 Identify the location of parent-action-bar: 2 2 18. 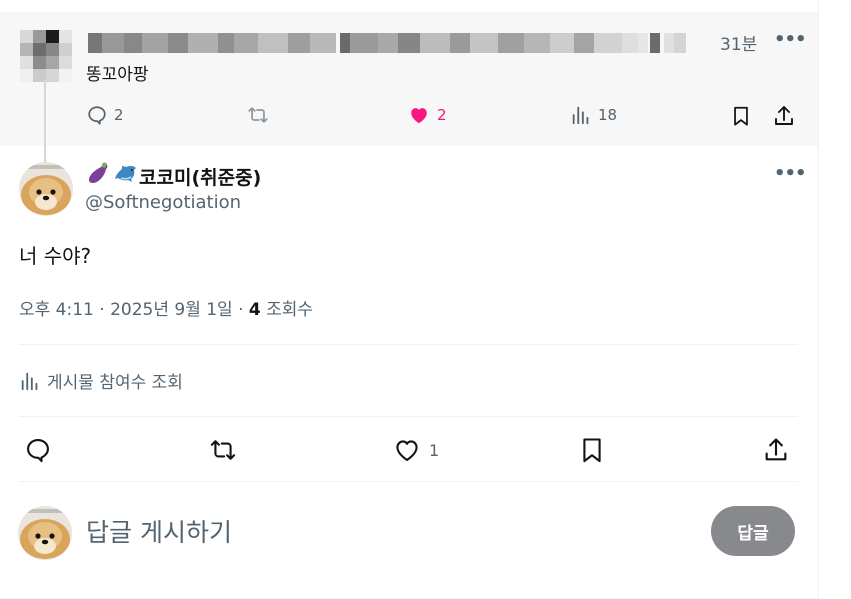
(409, 117).